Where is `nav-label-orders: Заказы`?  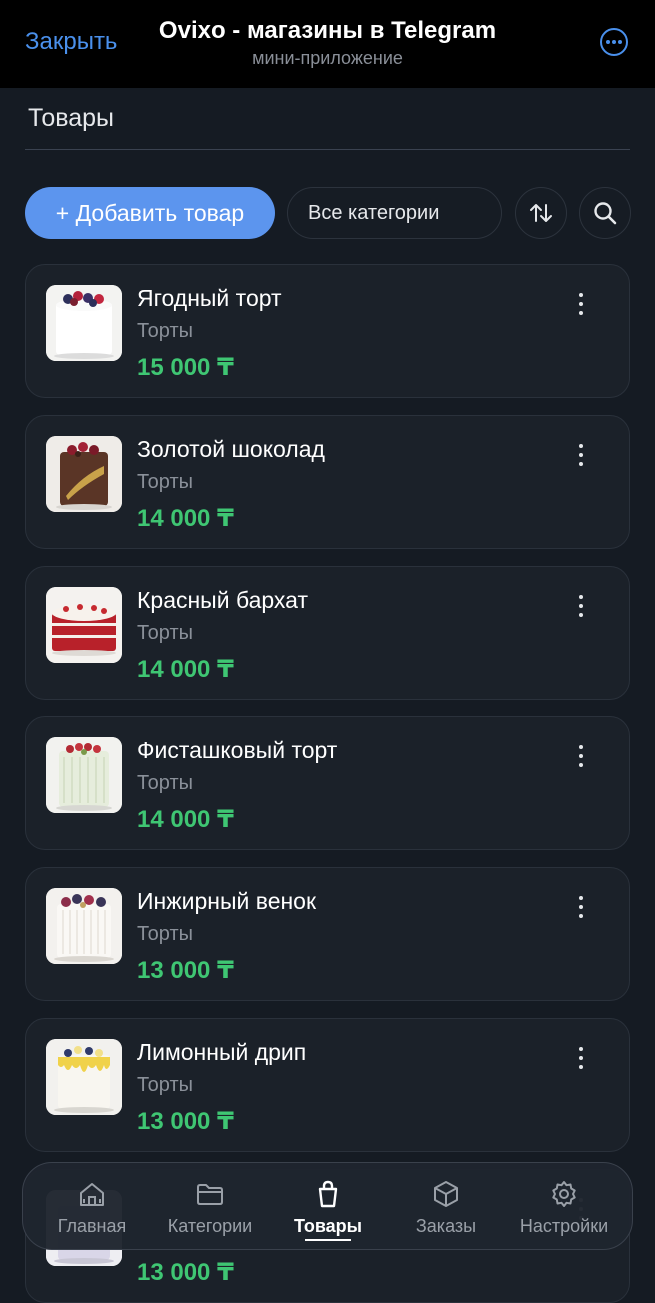 nav-label-orders: Заказы is located at coordinates (446, 1226).